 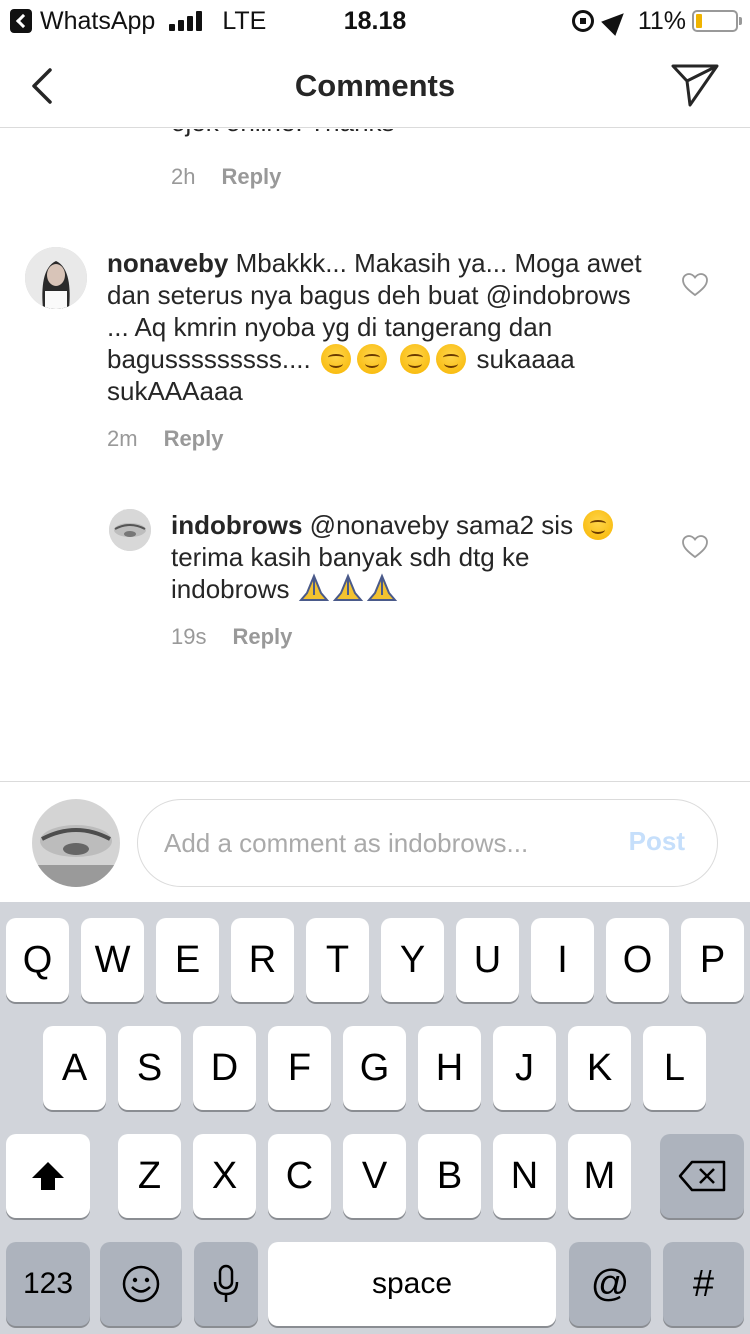 I want to click on key-m: M, so click(x=599, y=1176).